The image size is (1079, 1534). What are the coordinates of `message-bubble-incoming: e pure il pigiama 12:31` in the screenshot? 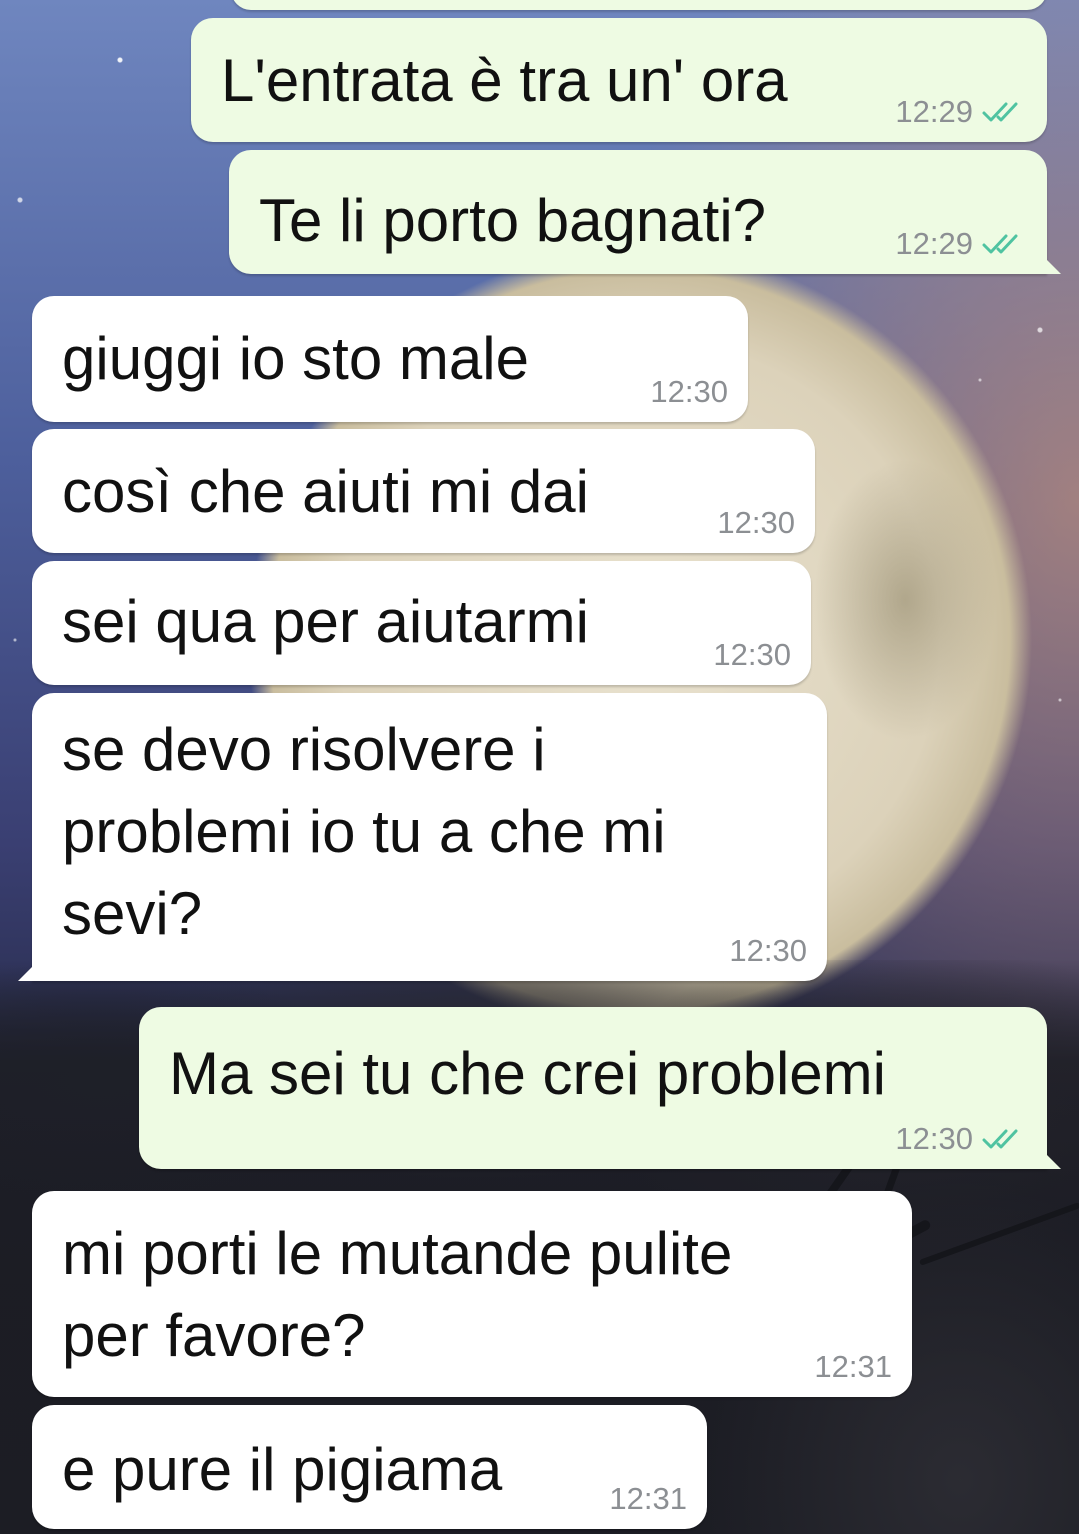 It's located at (369, 1467).